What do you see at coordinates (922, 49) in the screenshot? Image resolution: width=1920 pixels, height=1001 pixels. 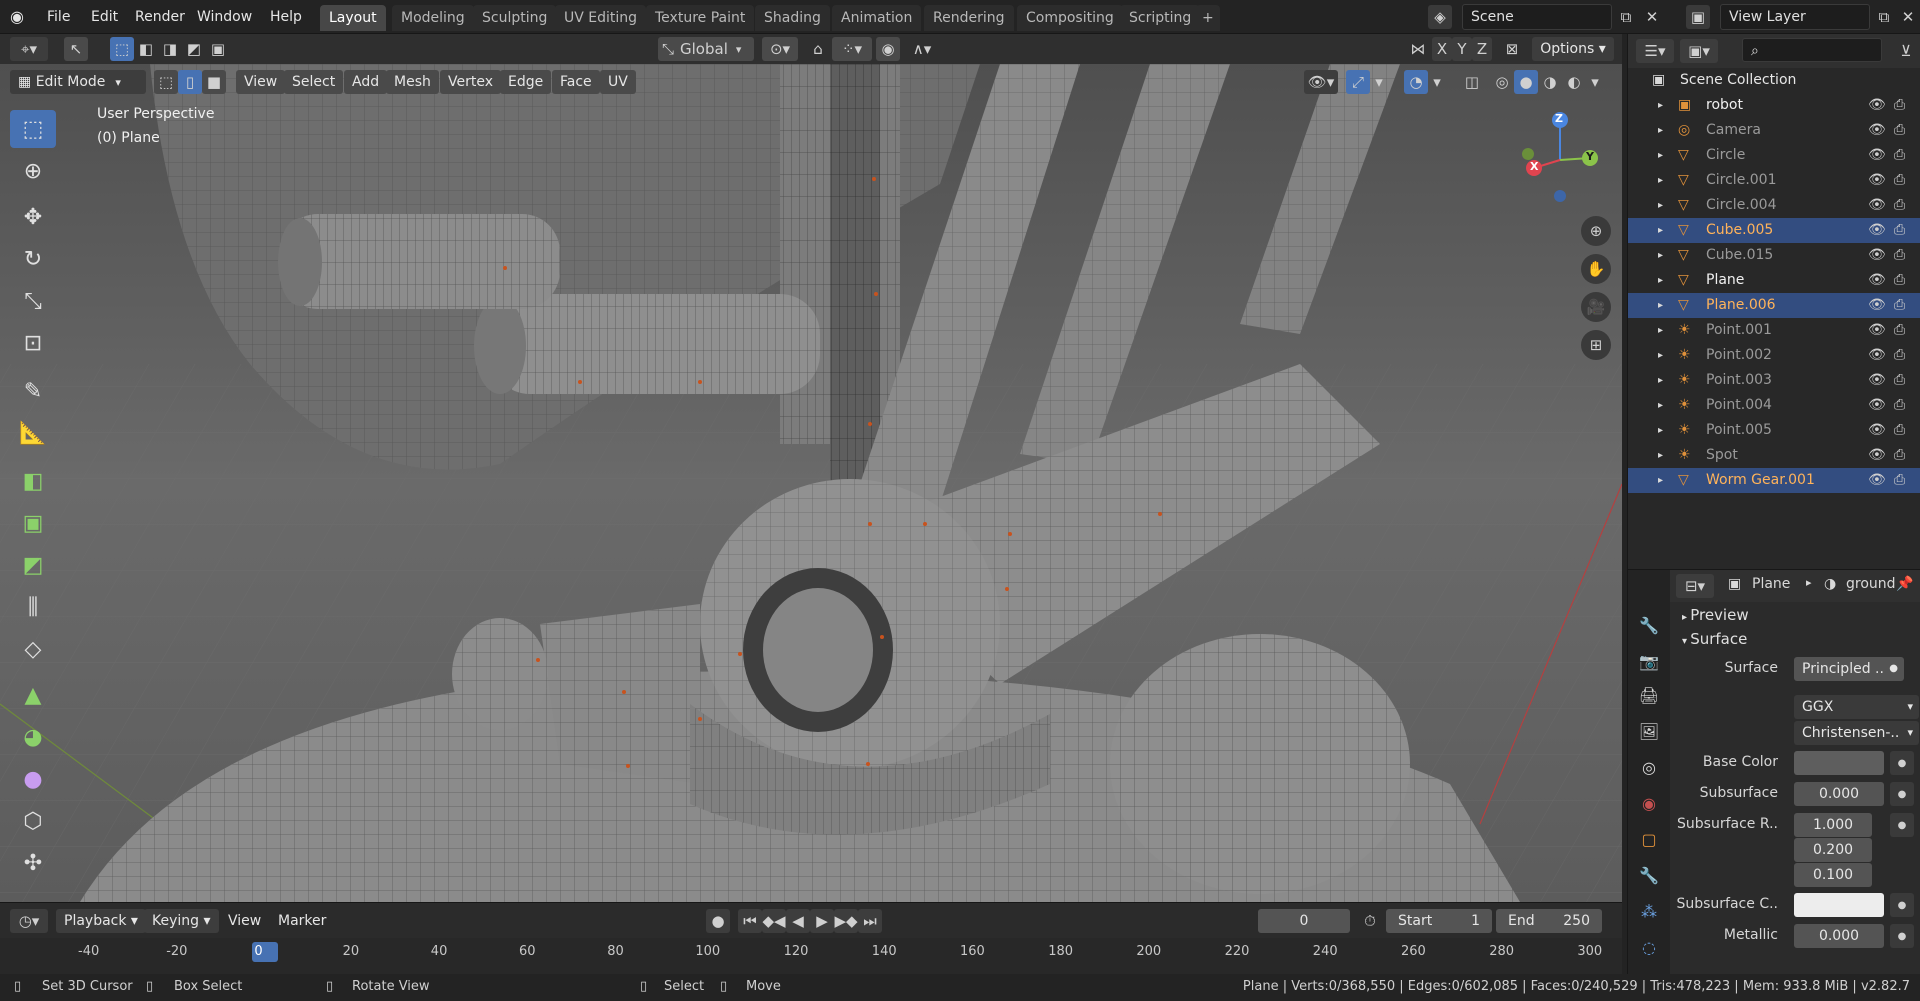 I see `falloff-icon: ∧▾` at bounding box center [922, 49].